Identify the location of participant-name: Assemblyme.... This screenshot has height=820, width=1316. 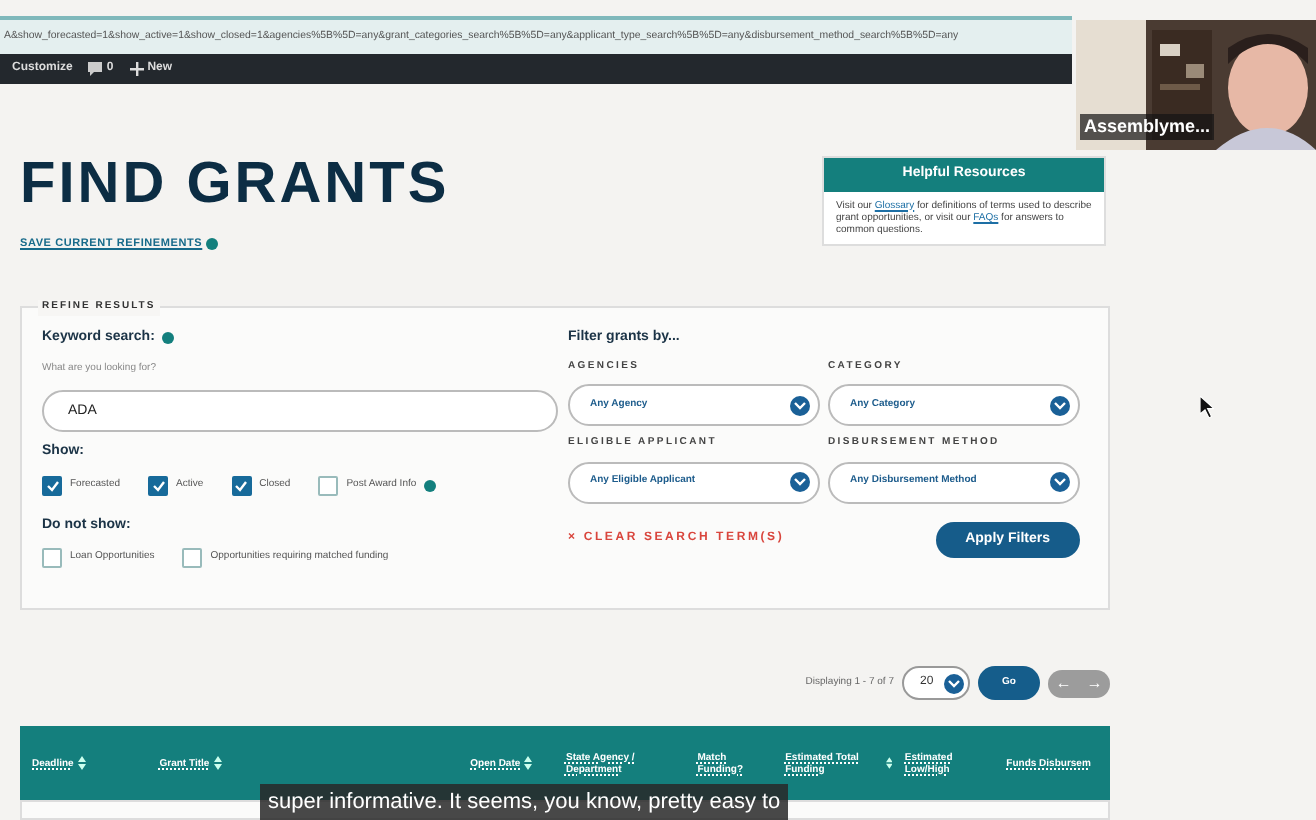
(1147, 126).